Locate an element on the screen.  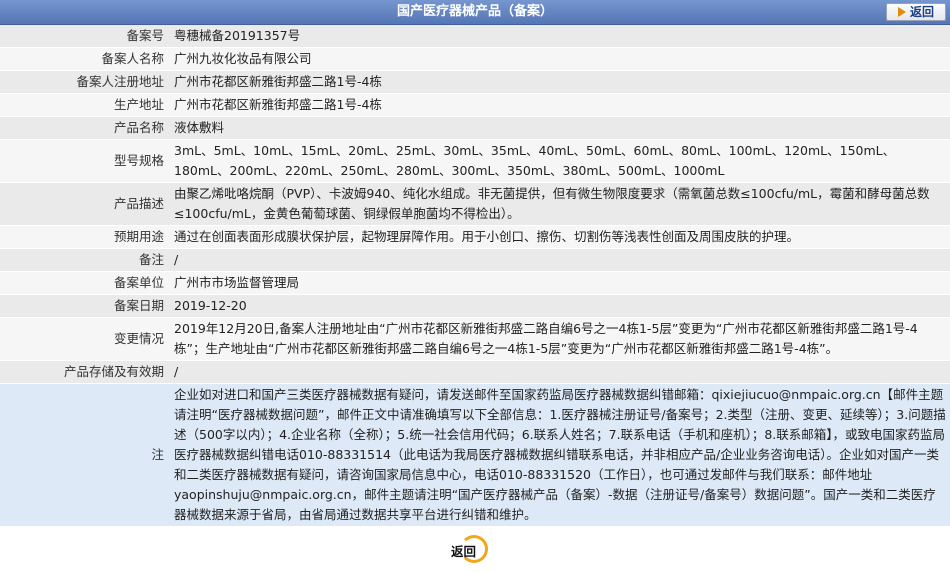
label-intended-use: 预期用途 is located at coordinates (85, 237).